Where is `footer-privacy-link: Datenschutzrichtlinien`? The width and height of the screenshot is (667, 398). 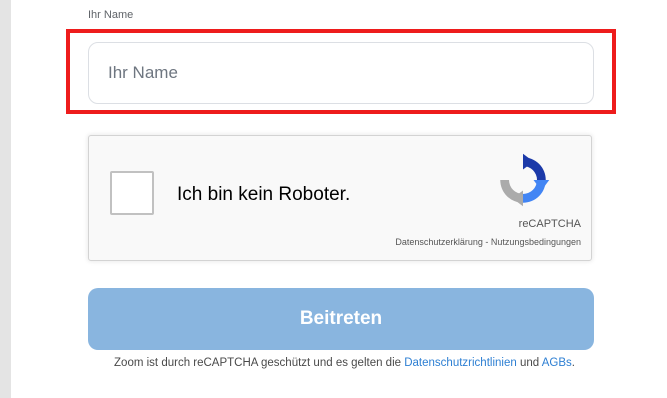 footer-privacy-link: Datenschutzrichtlinien is located at coordinates (460, 363).